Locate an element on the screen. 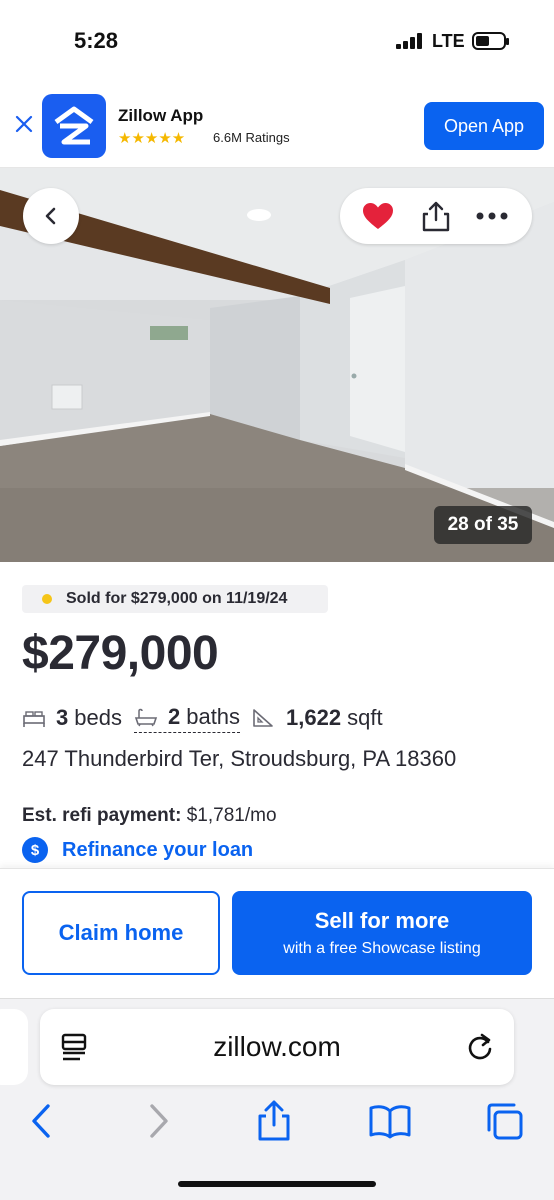  home-facts: 3 beds 2 baths 1,622 sqft is located at coordinates (202, 718).